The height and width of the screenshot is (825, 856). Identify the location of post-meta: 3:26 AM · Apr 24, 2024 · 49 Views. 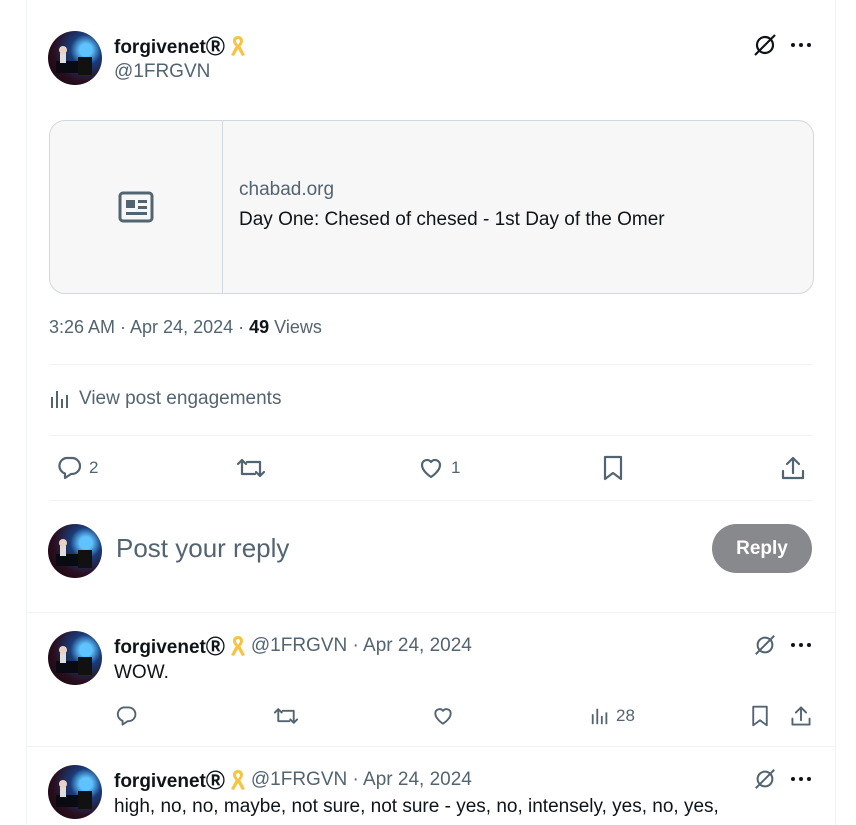
(185, 327).